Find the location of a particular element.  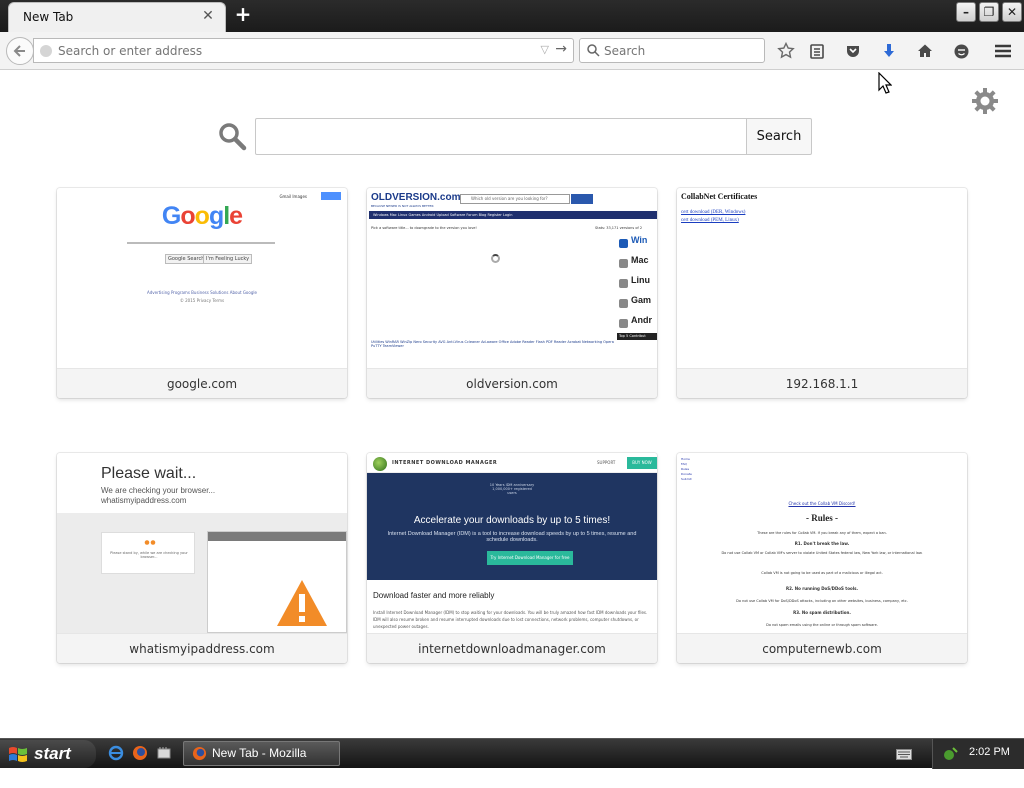

internet-explorer-icon is located at coordinates (116, 753).